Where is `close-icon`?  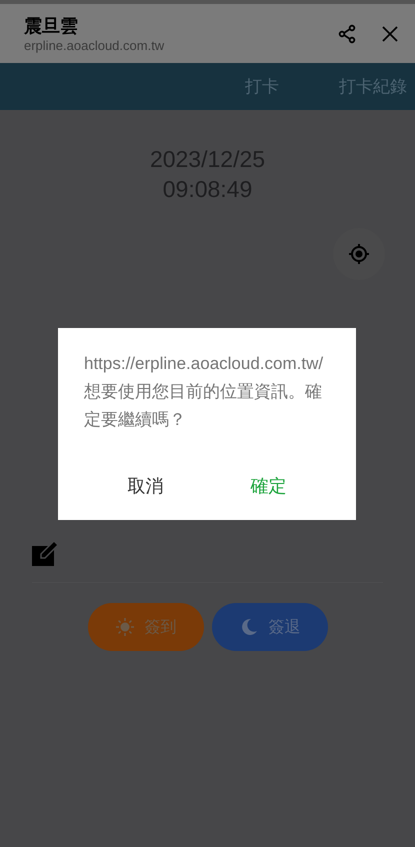 close-icon is located at coordinates (390, 33).